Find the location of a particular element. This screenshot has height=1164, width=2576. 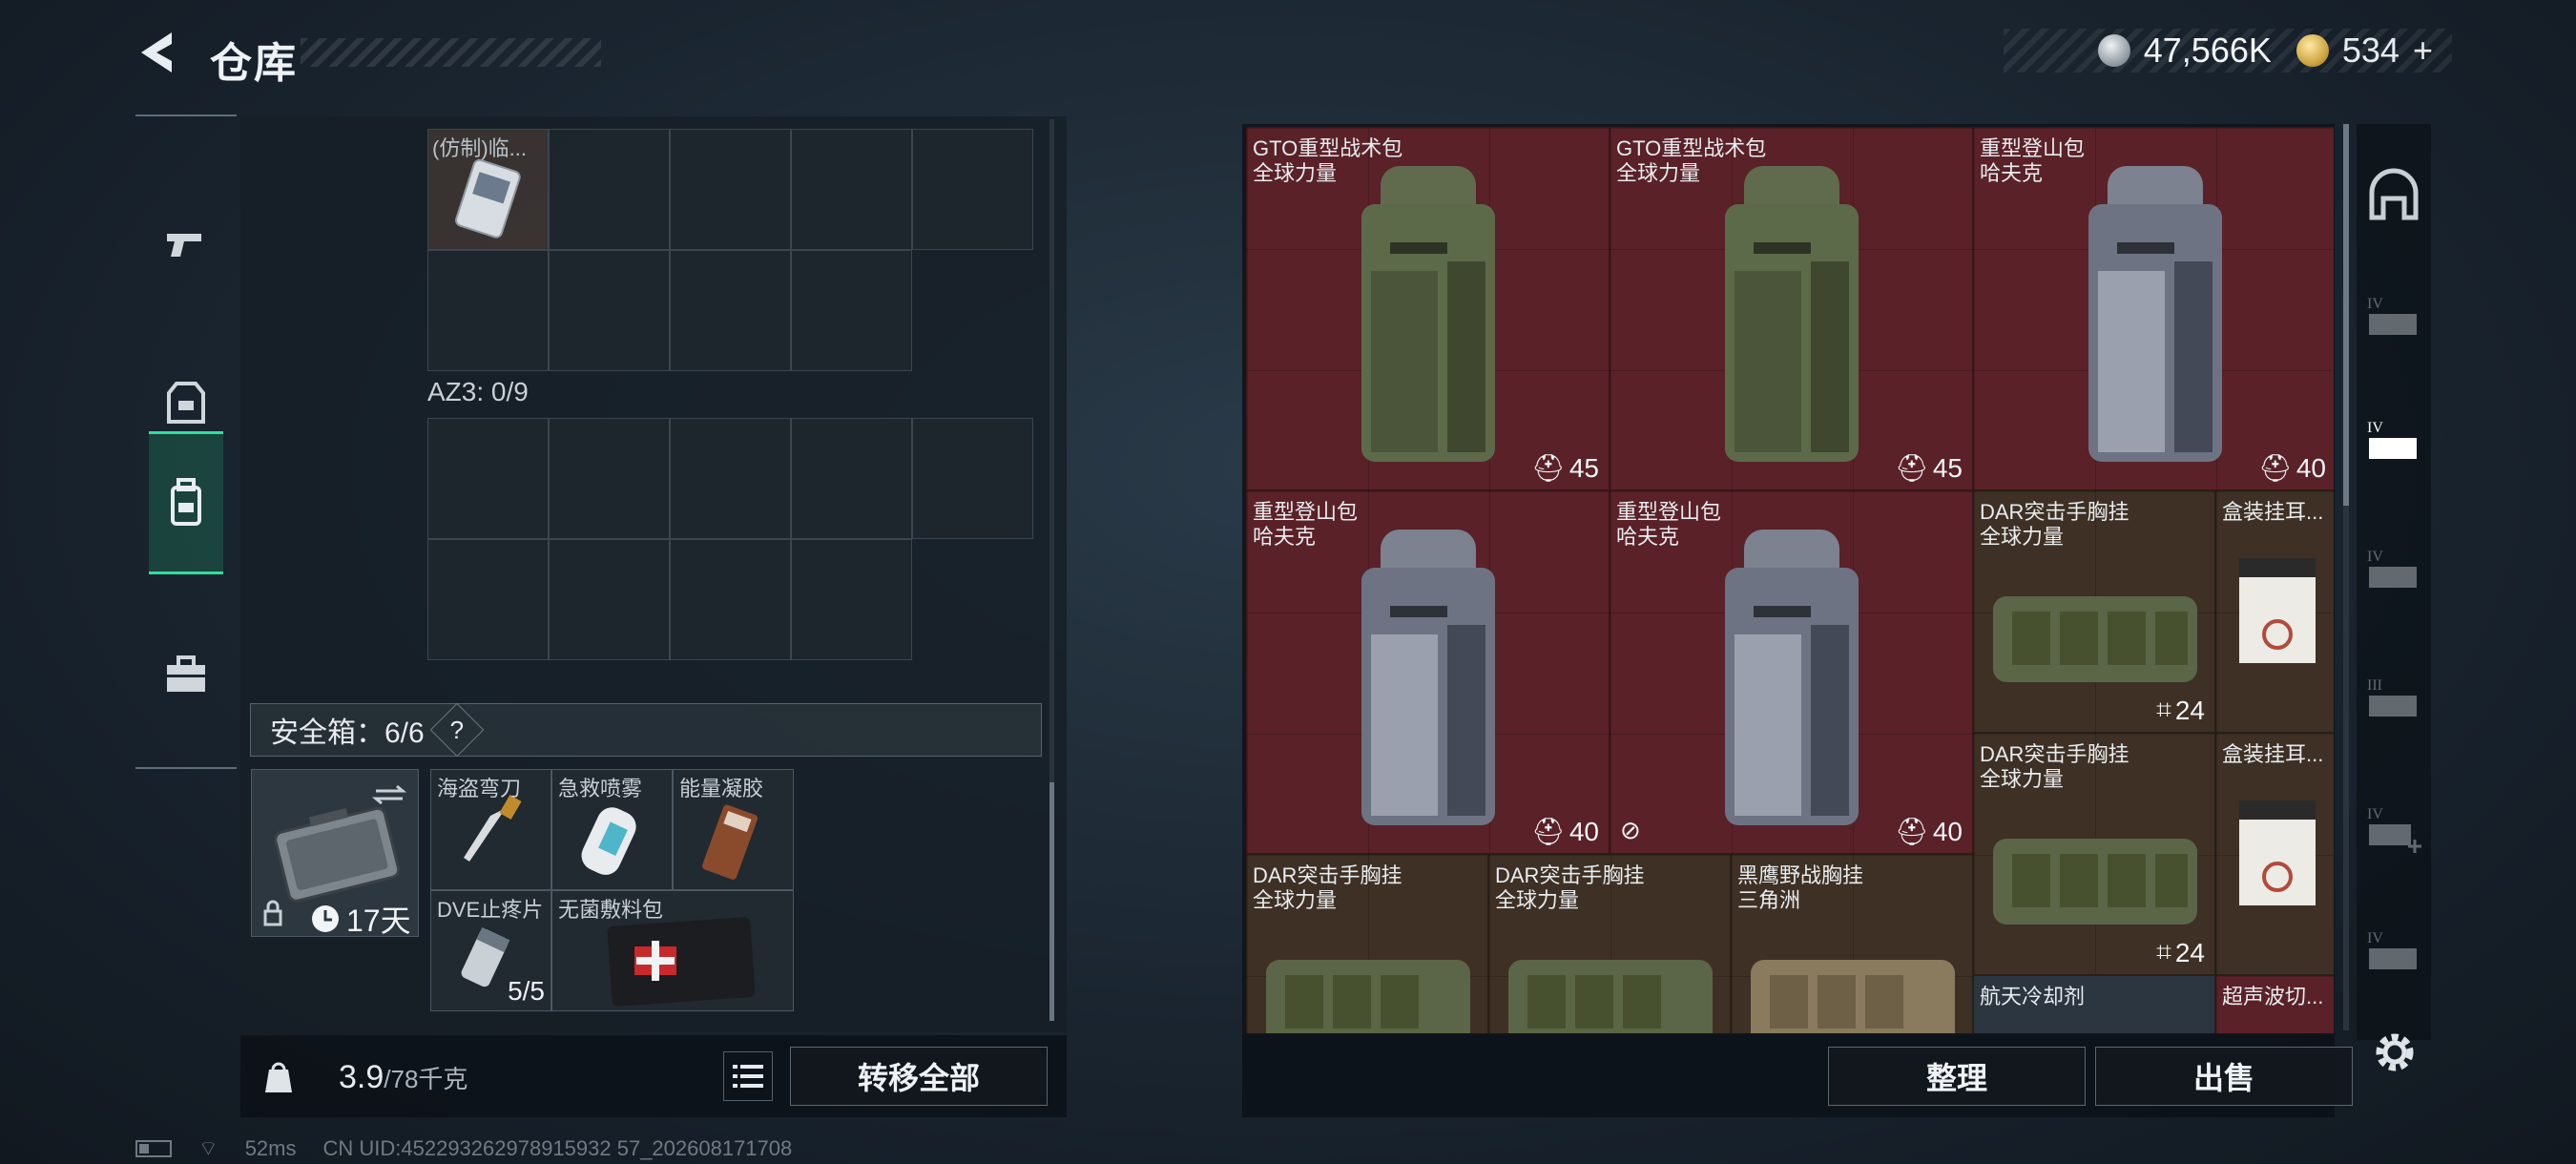

nav-backpacks is located at coordinates (186, 503).